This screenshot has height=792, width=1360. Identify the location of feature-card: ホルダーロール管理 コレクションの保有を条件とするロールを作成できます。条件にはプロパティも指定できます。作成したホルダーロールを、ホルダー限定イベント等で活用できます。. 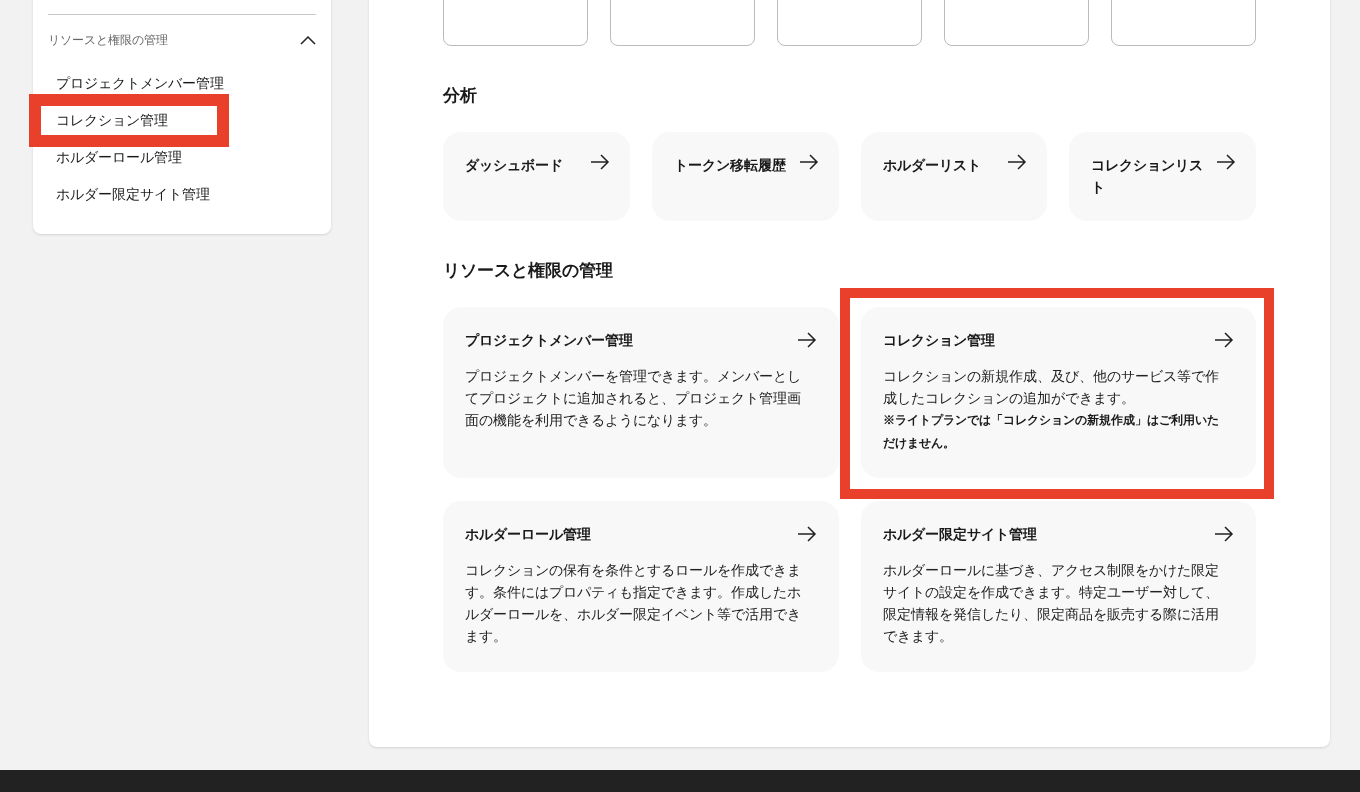
(641, 586).